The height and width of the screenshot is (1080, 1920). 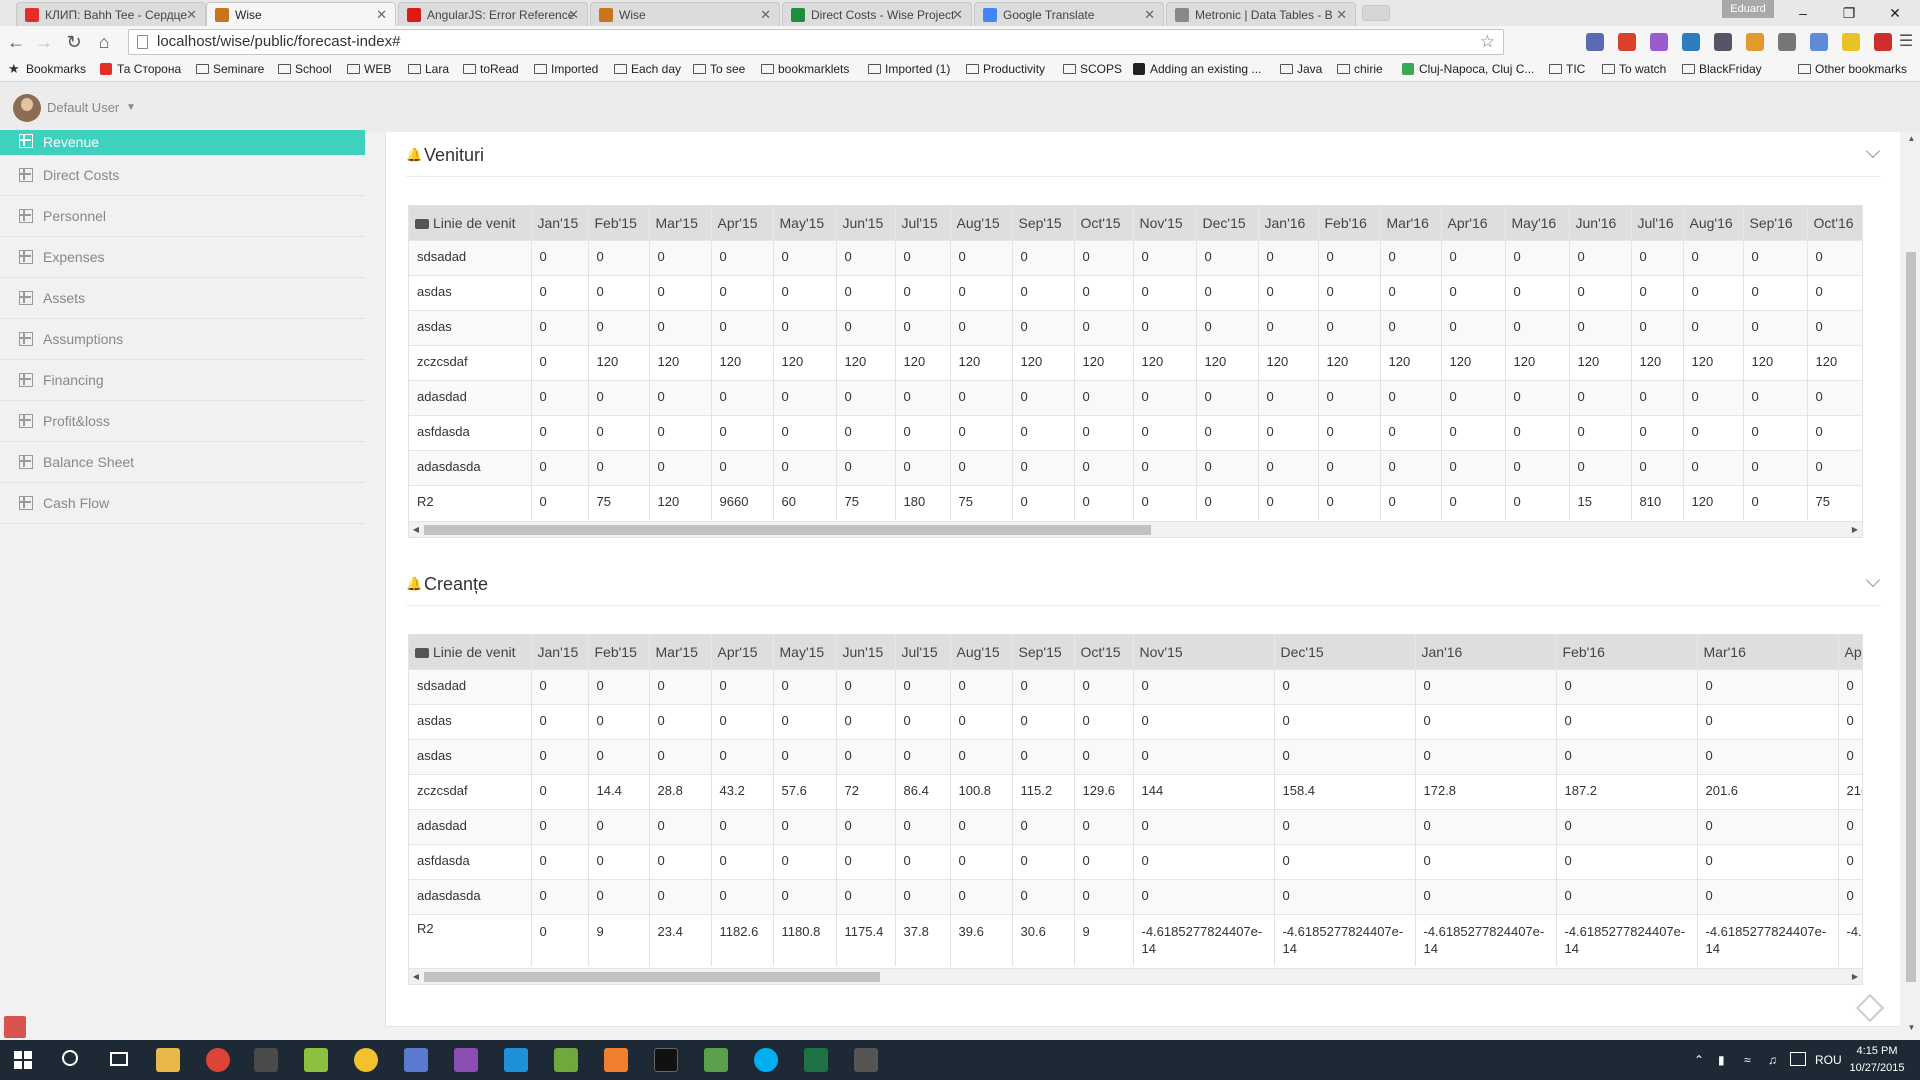 What do you see at coordinates (1069, 14) in the screenshot?
I see `browser-tab: Google Translate ✕` at bounding box center [1069, 14].